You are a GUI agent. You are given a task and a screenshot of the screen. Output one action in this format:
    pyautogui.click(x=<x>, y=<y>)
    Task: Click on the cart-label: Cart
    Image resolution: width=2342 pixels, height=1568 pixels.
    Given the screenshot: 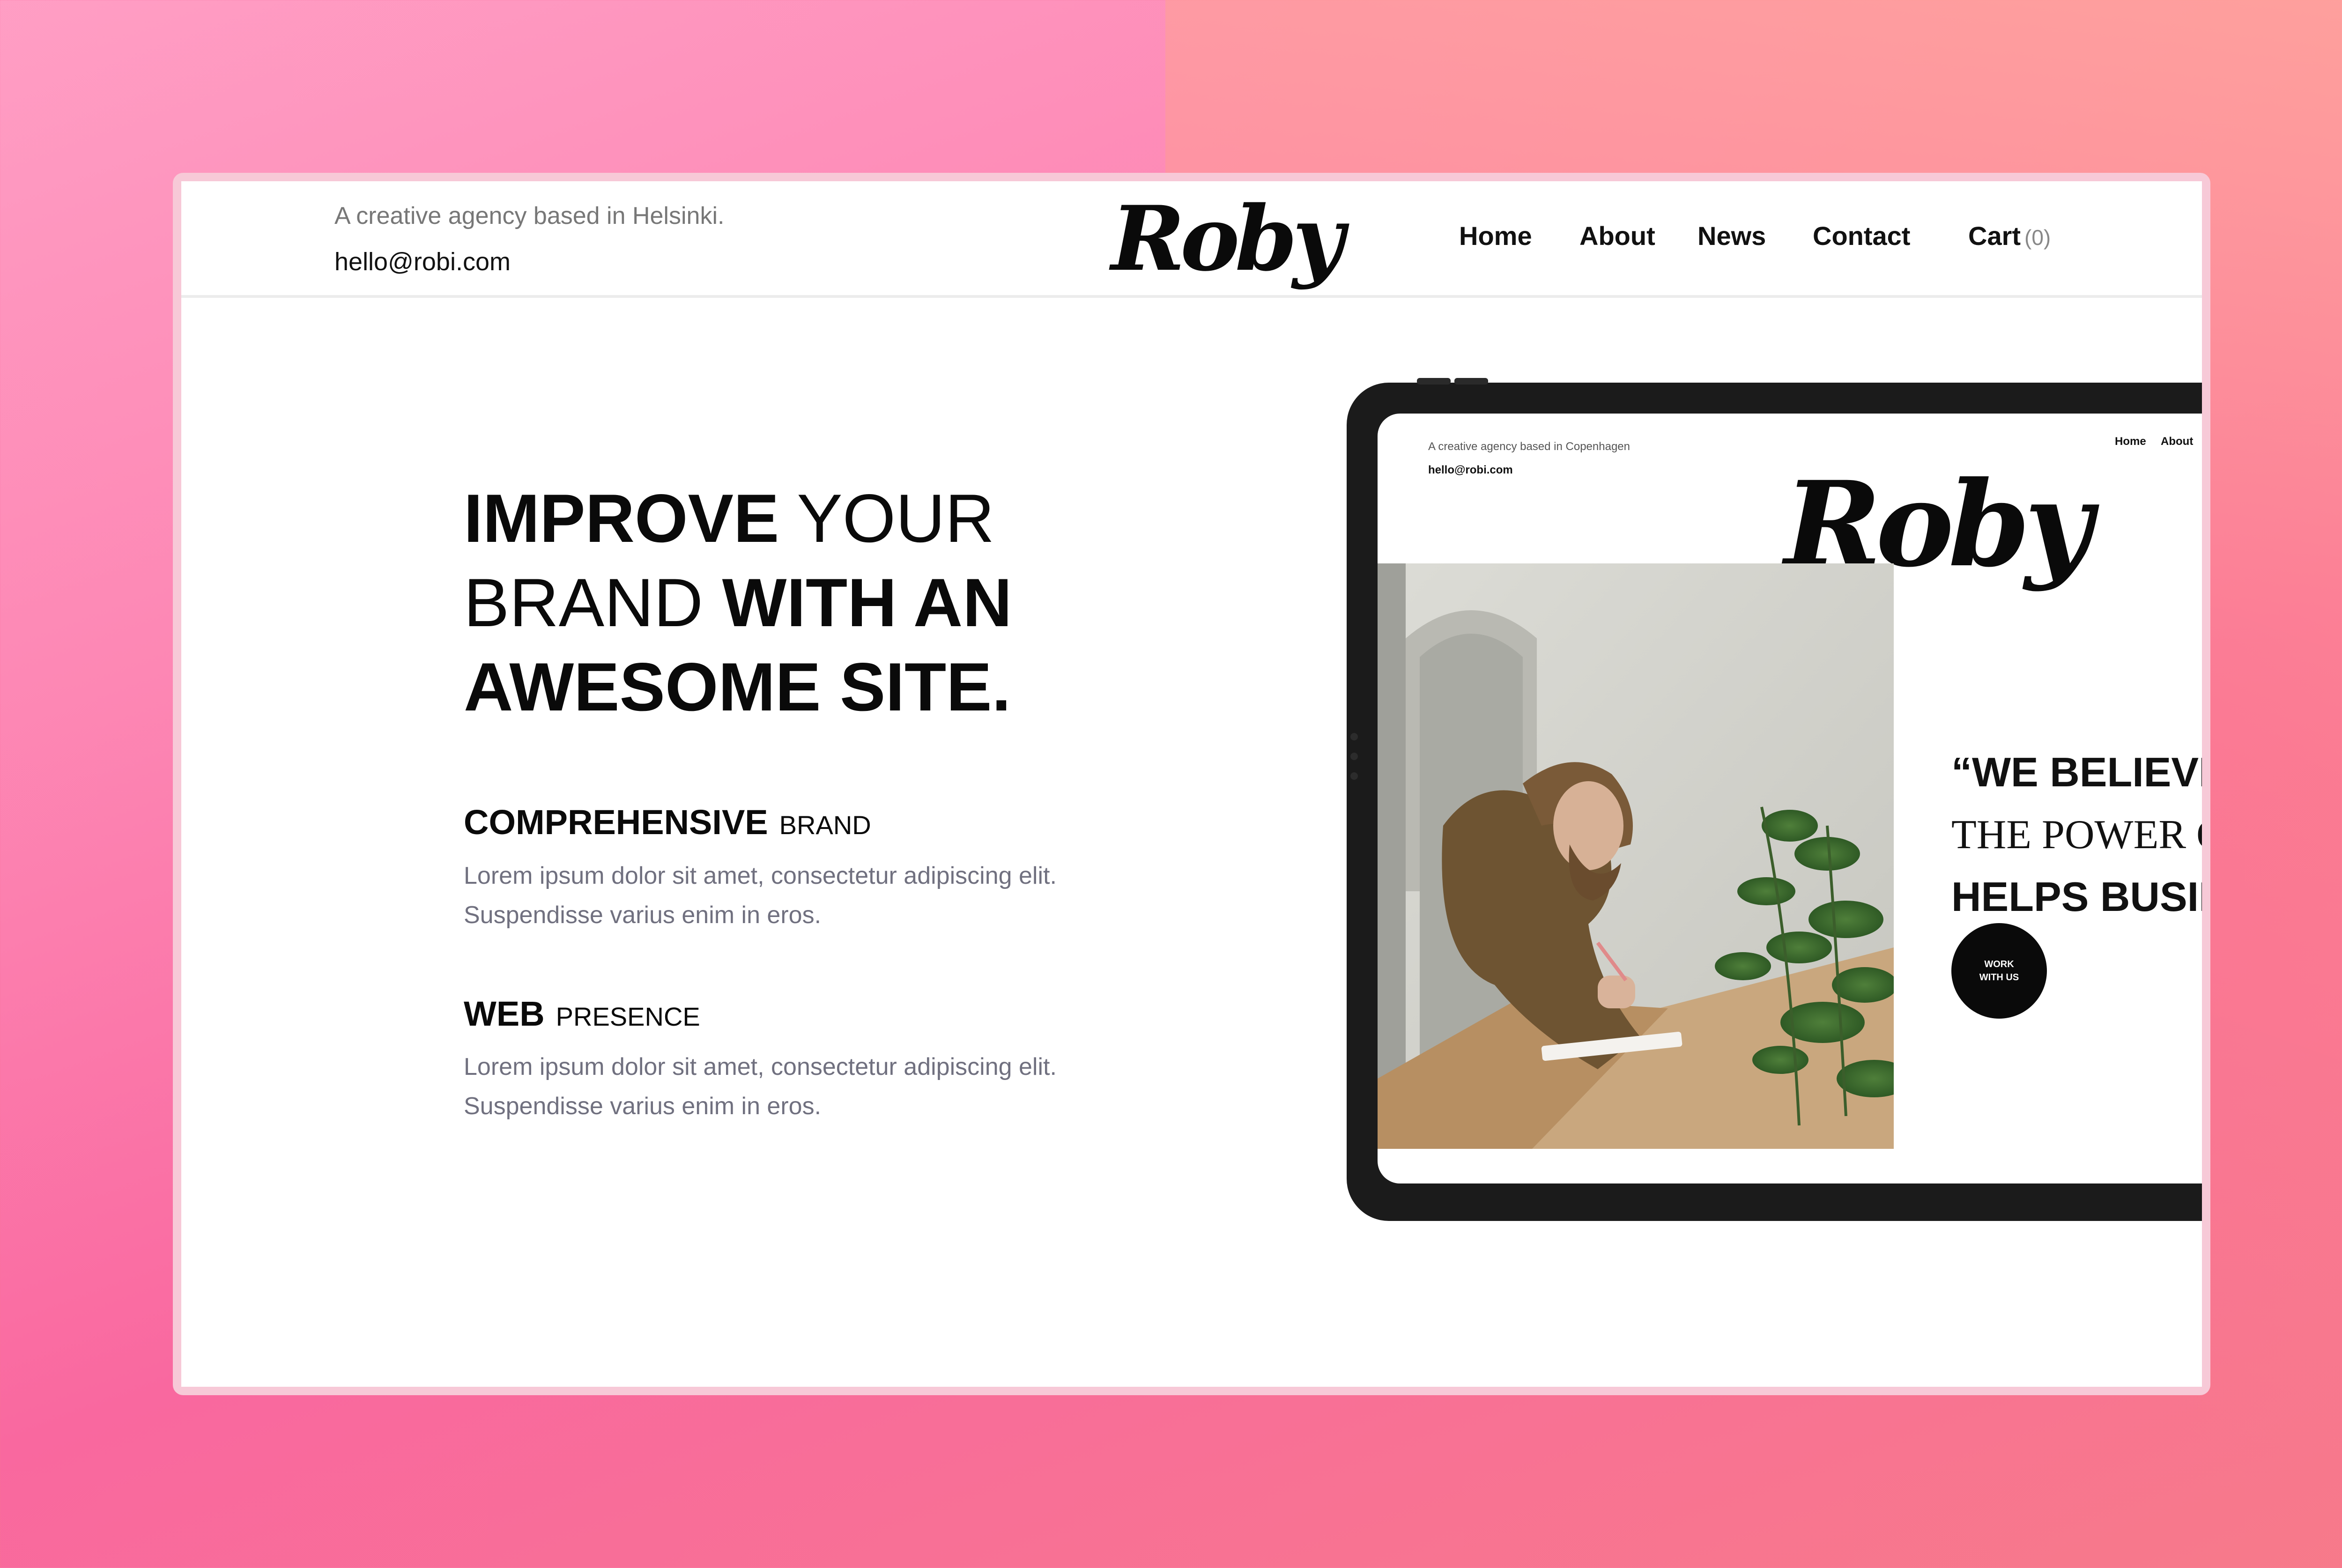 What is the action you would take?
    pyautogui.click(x=1994, y=236)
    